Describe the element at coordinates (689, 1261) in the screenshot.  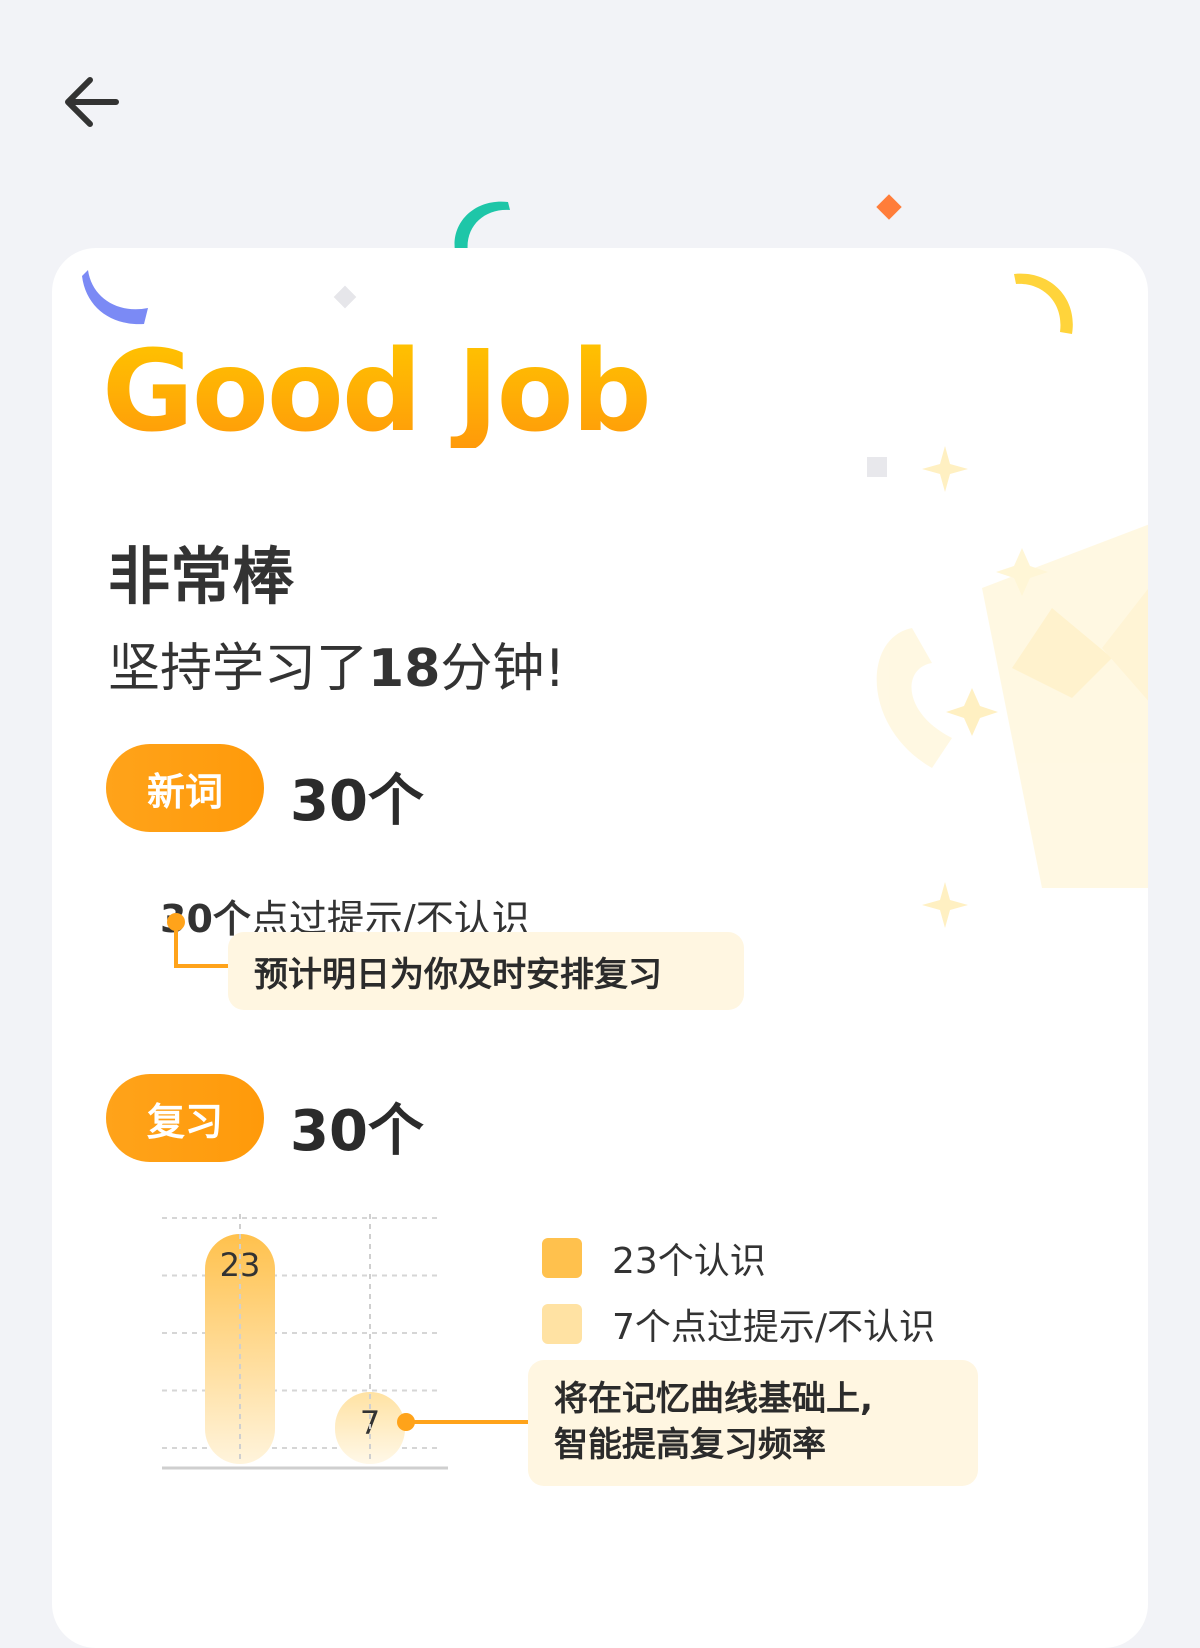
I see `legend-label-known: 23个认识` at that location.